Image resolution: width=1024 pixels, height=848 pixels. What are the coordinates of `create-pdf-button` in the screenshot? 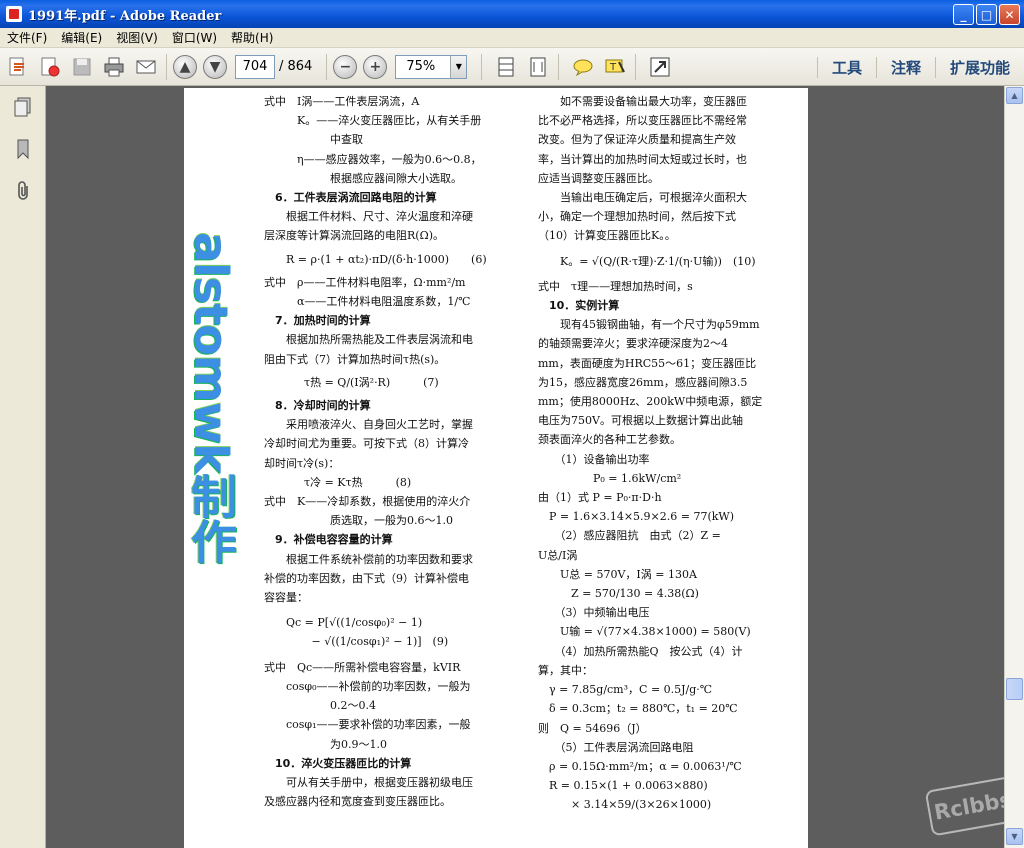 It's located at (18, 67).